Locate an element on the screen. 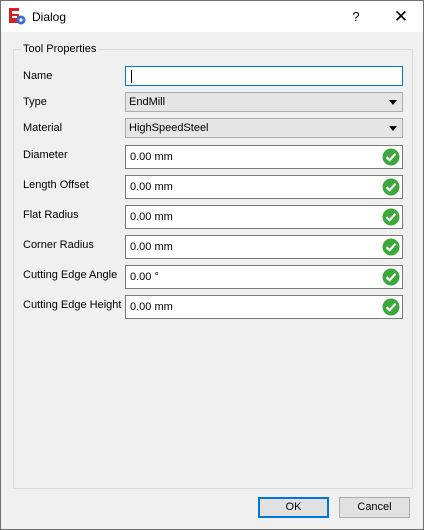  type-value: EndMill is located at coordinates (147, 102).